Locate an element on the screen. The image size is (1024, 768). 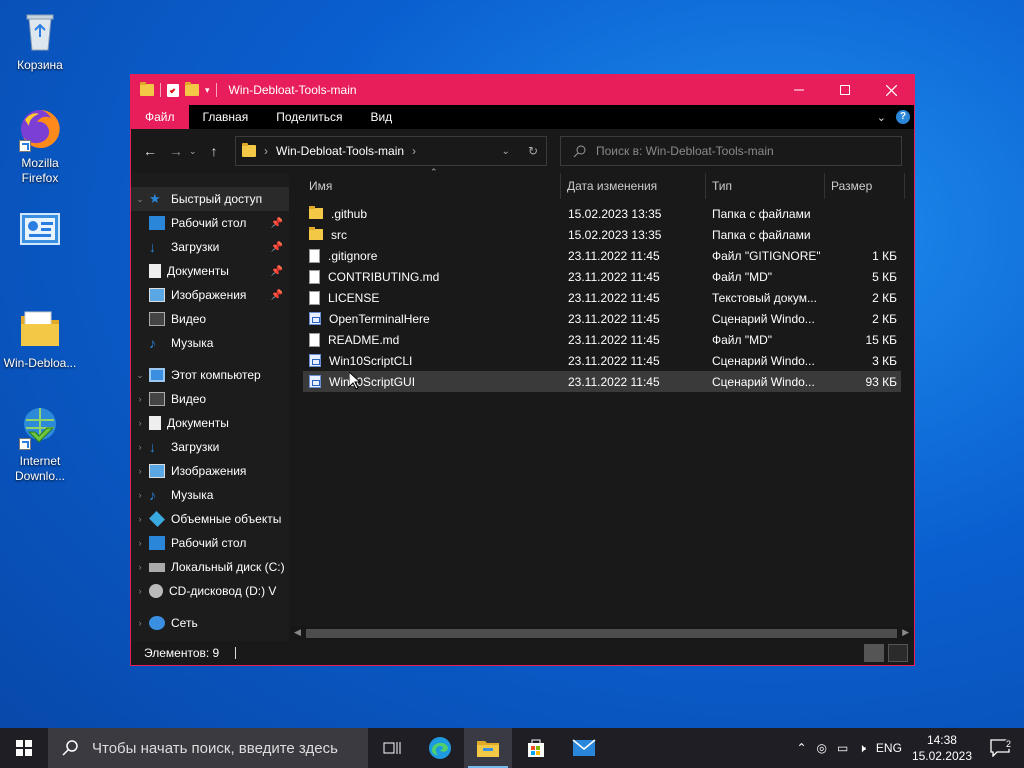
column-header-name: Имя is located at coordinates (432, 186).